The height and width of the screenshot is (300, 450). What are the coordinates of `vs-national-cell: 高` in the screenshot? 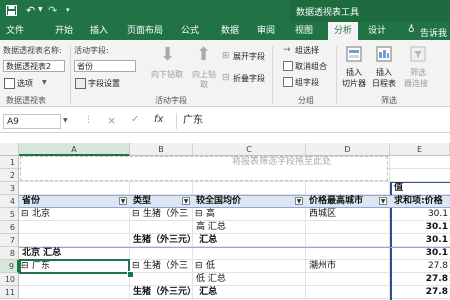 It's located at (254, 214).